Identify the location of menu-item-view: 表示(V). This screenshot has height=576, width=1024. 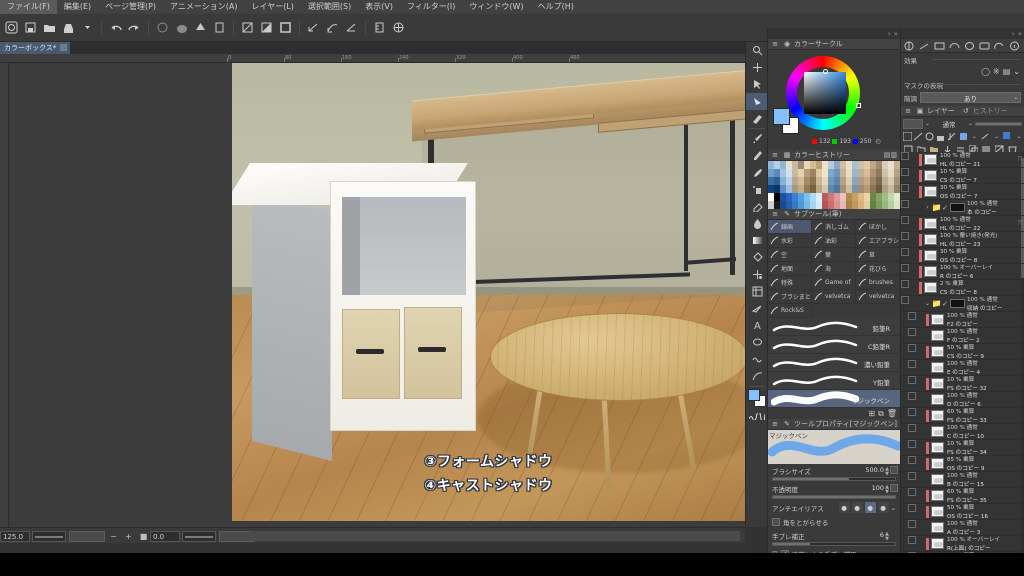
(379, 7).